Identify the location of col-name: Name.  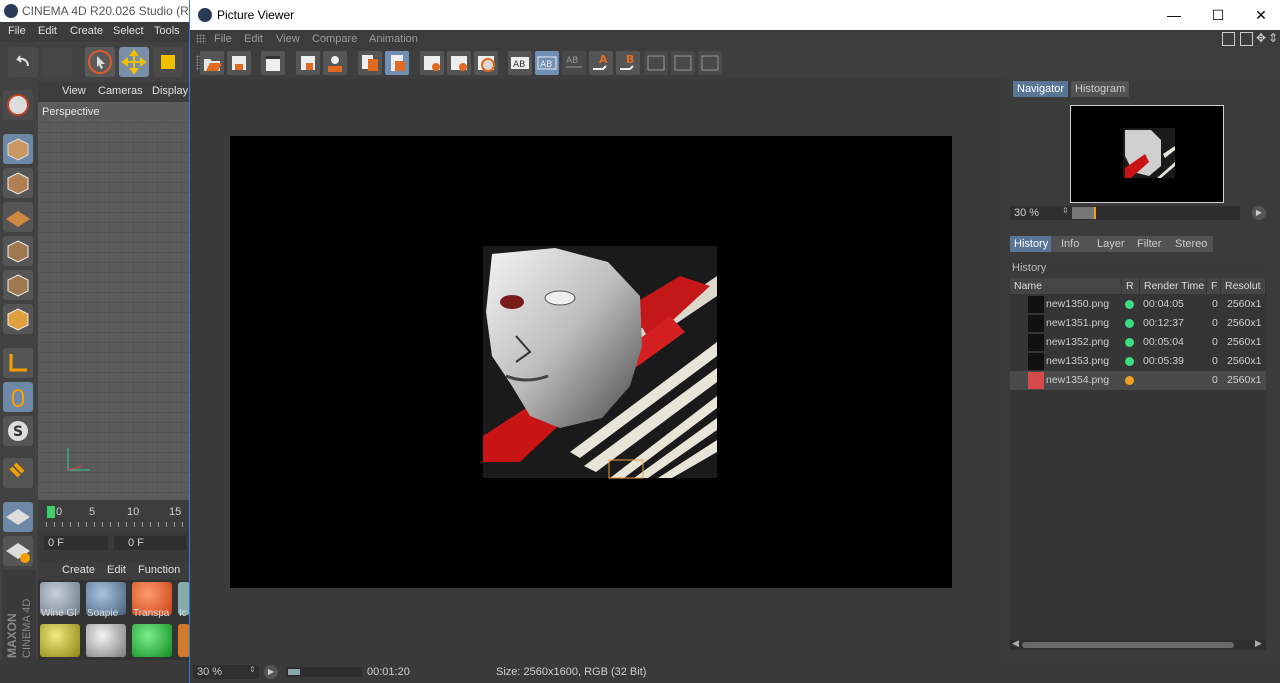
(1066, 286).